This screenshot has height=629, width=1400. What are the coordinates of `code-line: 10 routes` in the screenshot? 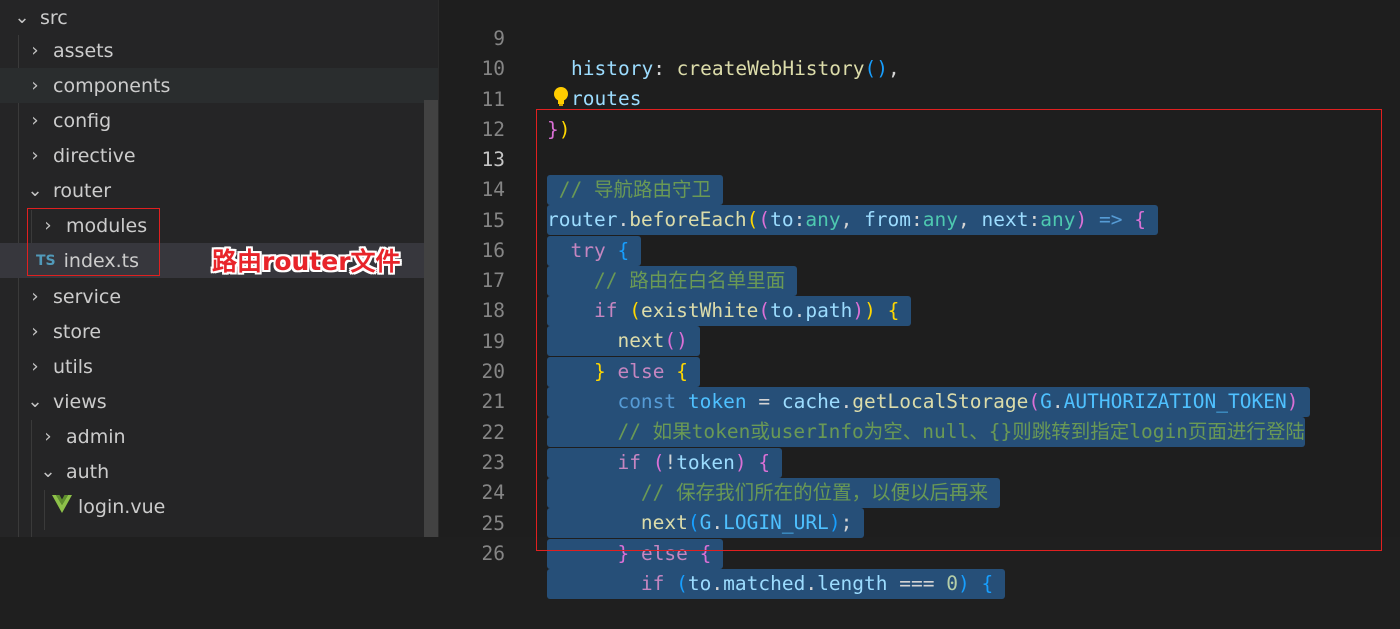 It's located at (919, 67).